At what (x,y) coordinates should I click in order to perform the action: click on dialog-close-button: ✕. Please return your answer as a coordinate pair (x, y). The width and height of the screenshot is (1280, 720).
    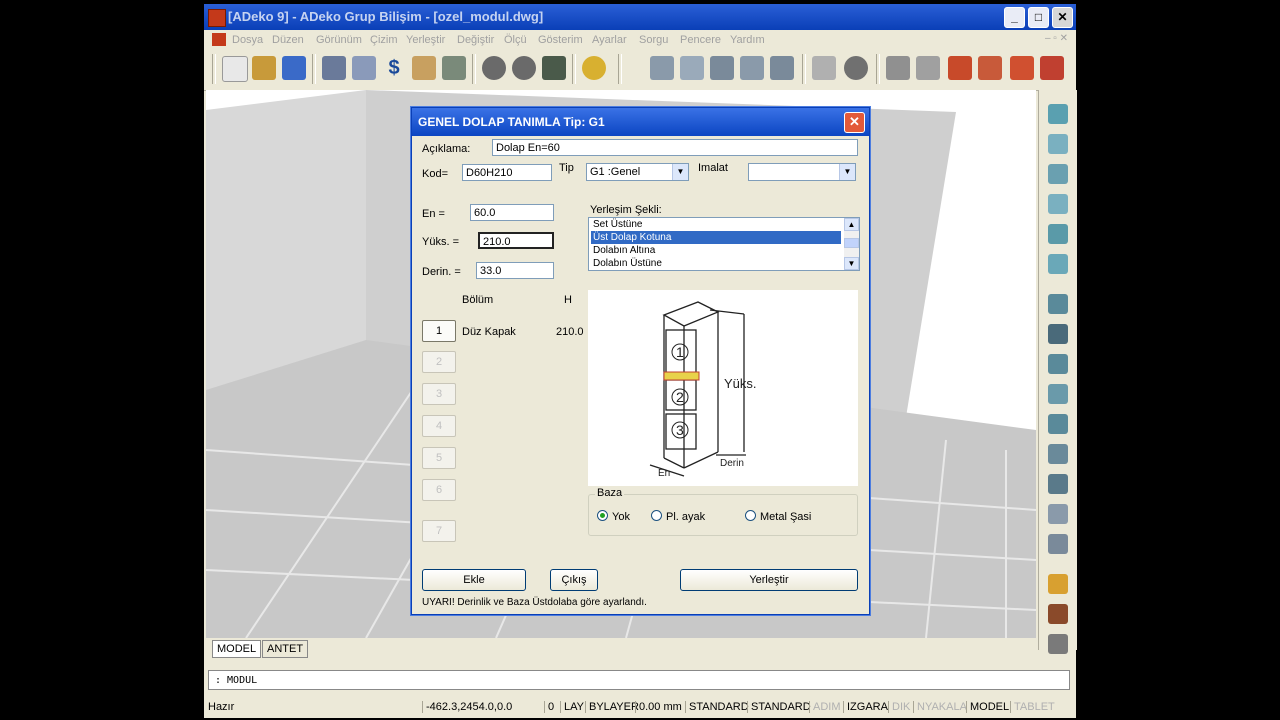
    Looking at the image, I should click on (854, 122).